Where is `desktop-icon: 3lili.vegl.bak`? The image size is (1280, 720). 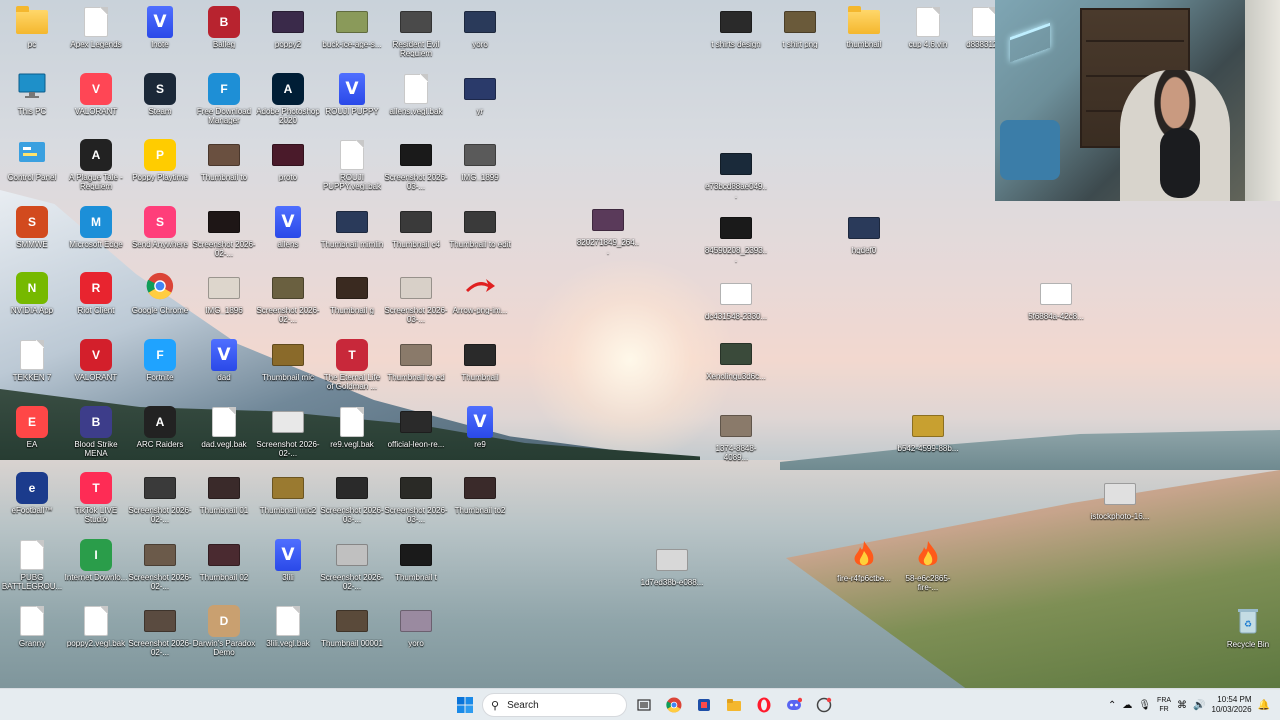 desktop-icon: 3lili.vegl.bak is located at coordinates (288, 626).